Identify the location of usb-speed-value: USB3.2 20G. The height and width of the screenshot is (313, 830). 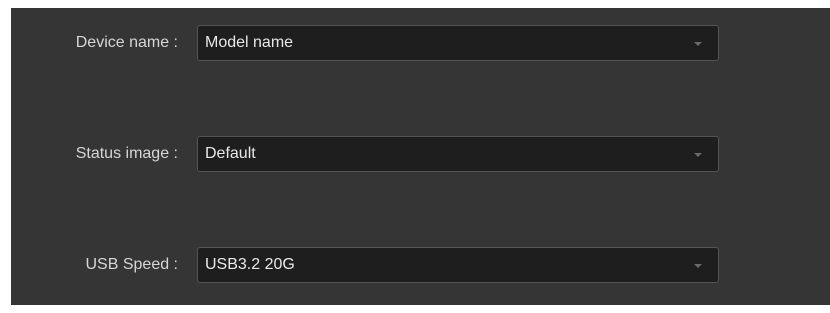
(250, 264).